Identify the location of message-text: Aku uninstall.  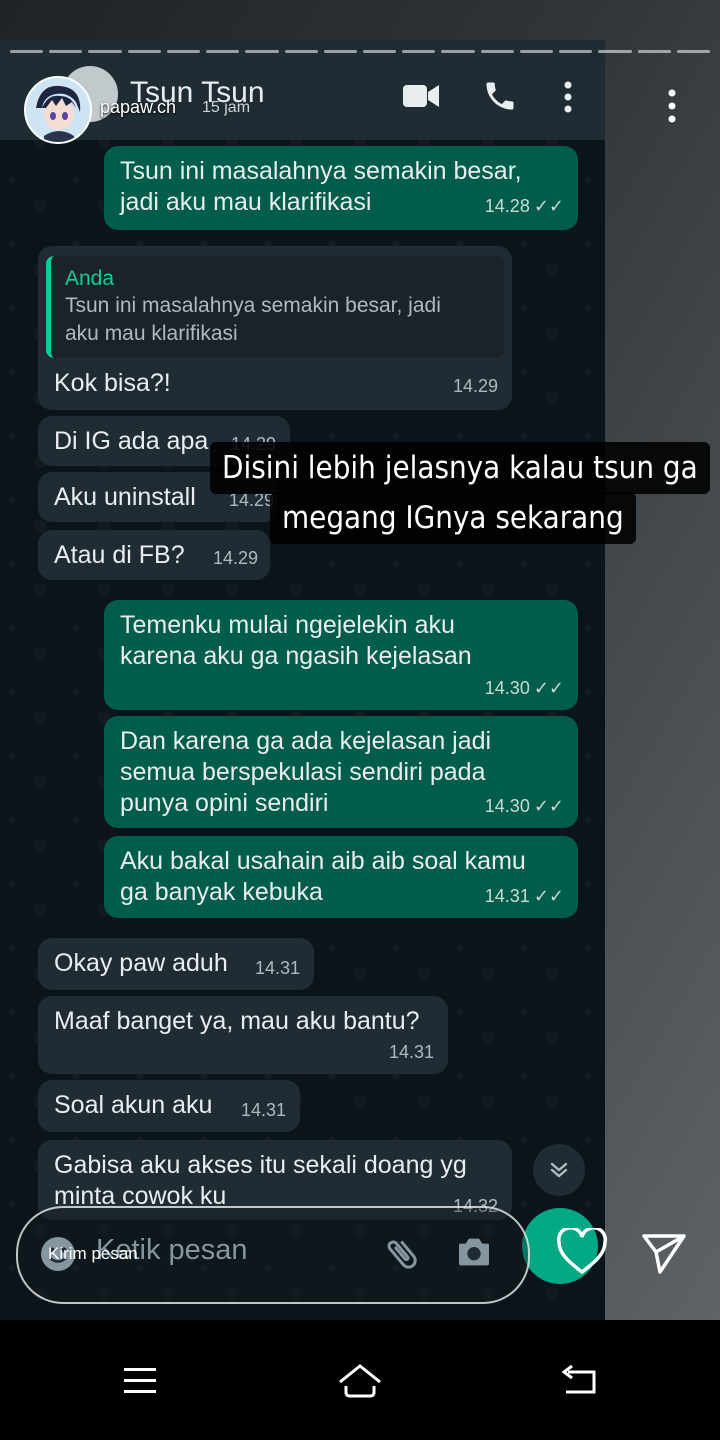
(125, 497).